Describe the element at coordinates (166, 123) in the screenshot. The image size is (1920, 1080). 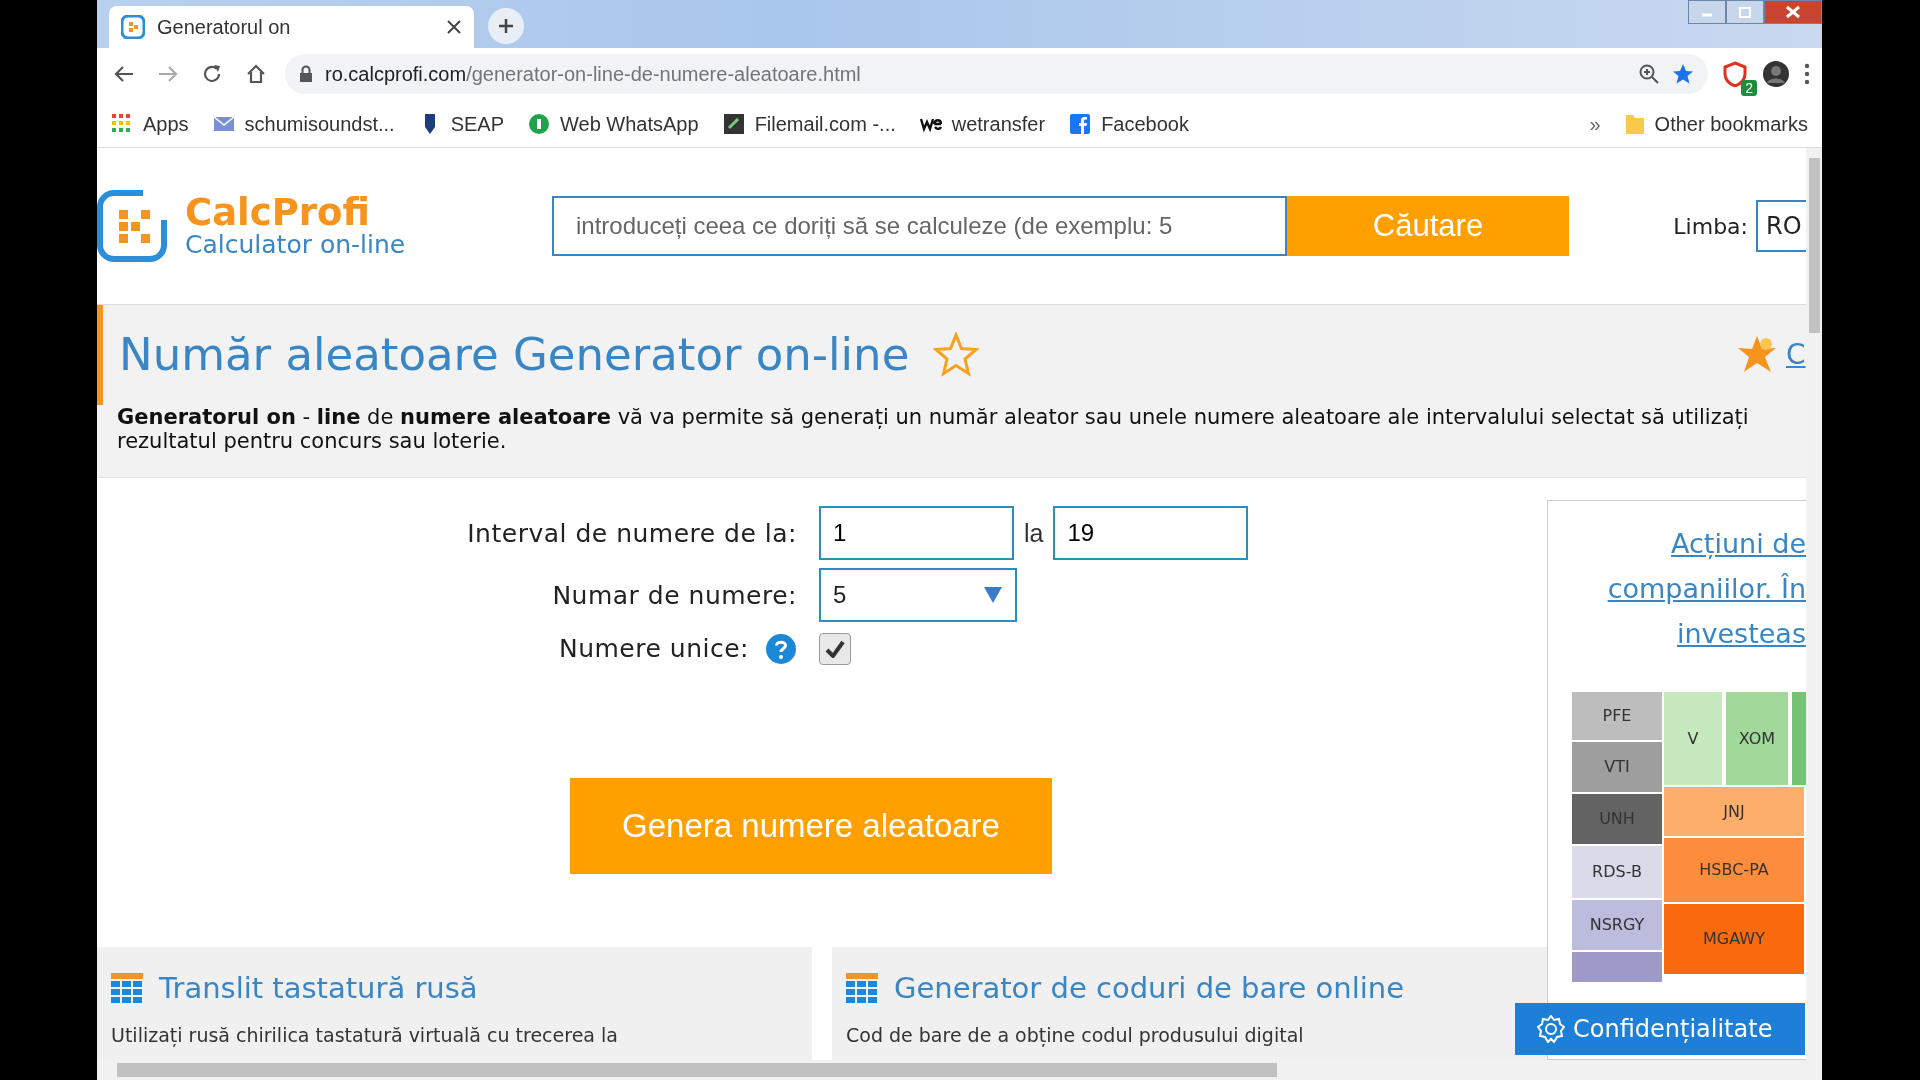
I see `bookmark-link: Apps` at that location.